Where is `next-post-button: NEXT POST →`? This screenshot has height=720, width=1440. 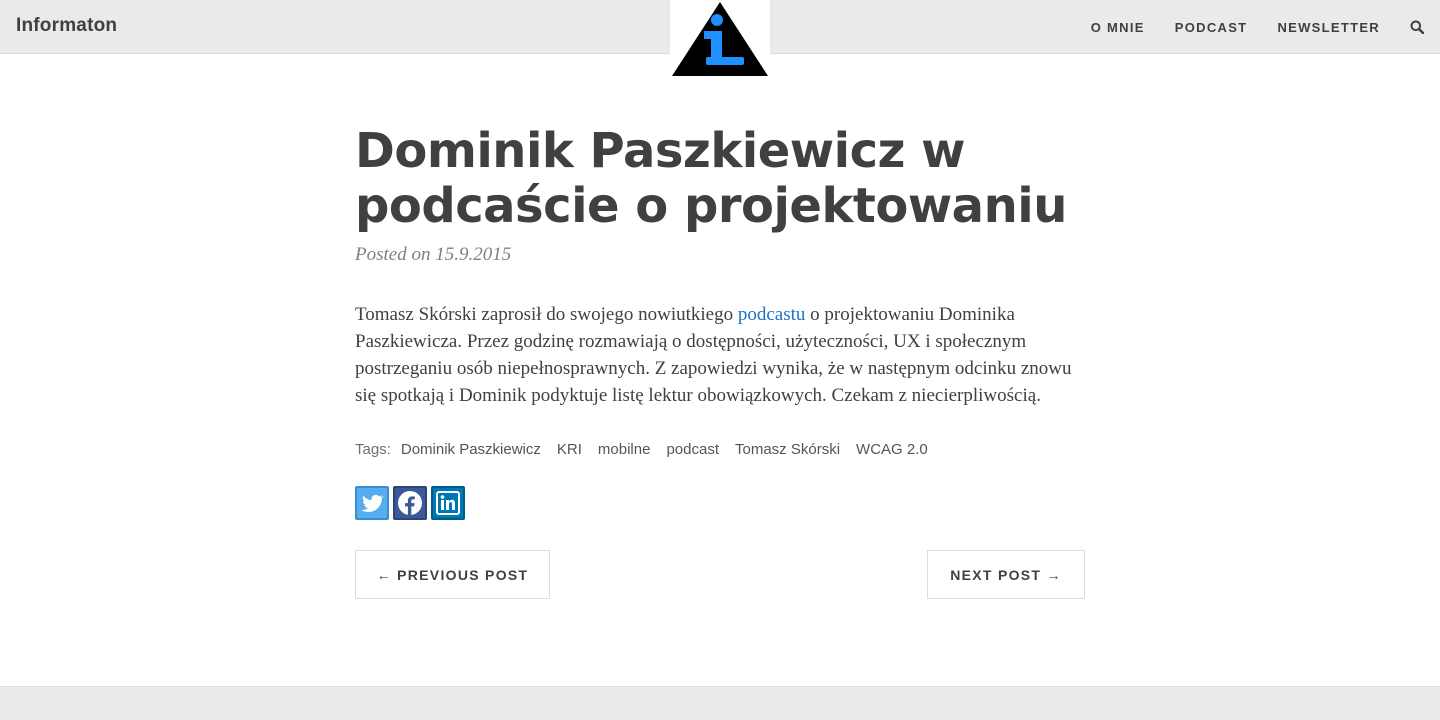
next-post-button: NEXT POST → is located at coordinates (1006, 574).